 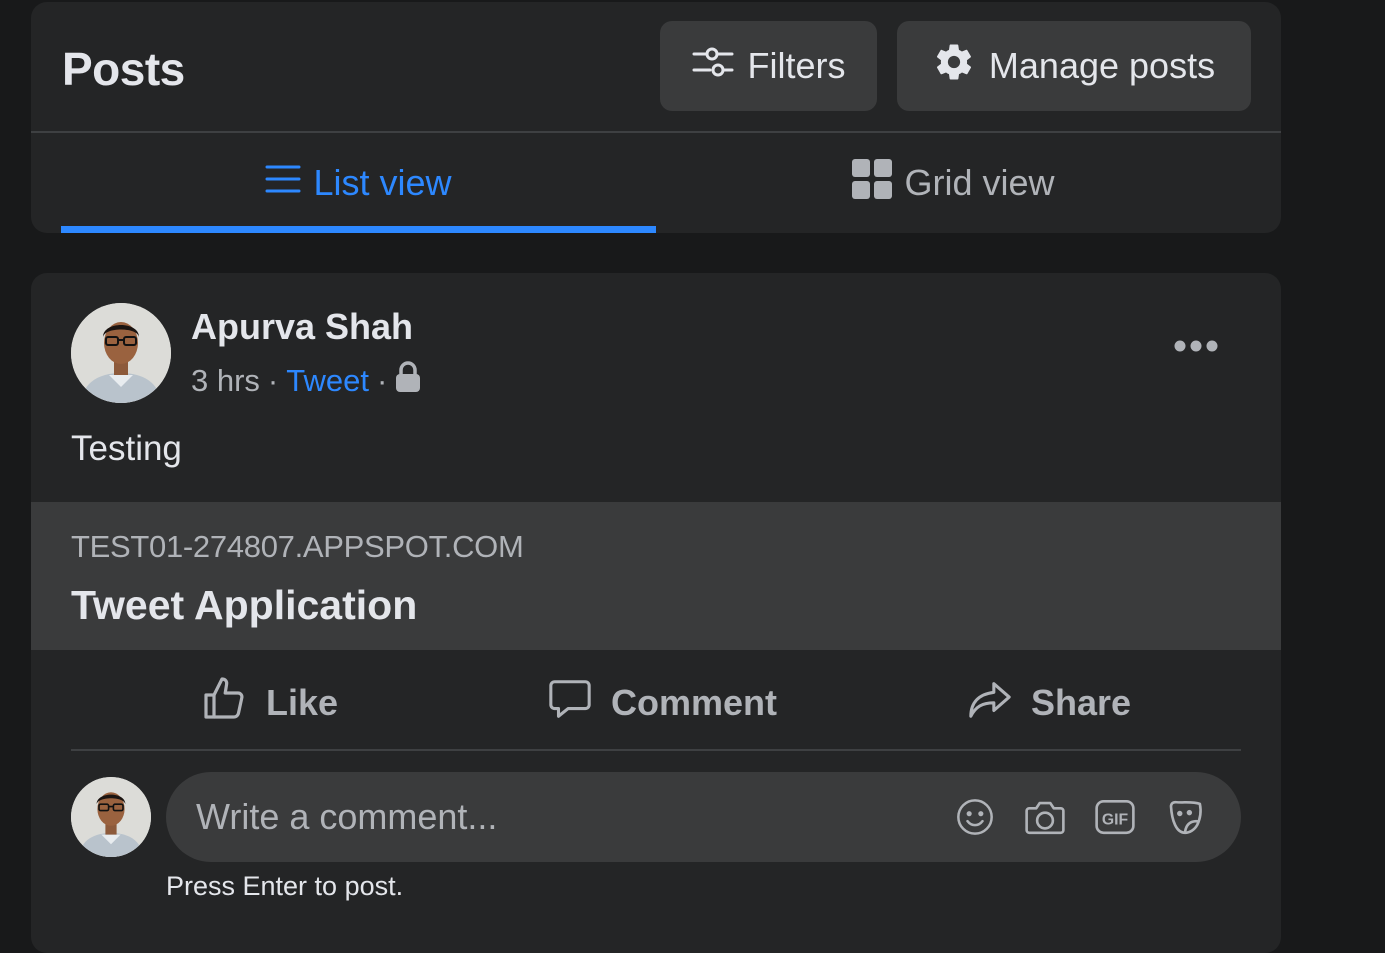 I want to click on more-horizontal-icon, so click(x=1196, y=348).